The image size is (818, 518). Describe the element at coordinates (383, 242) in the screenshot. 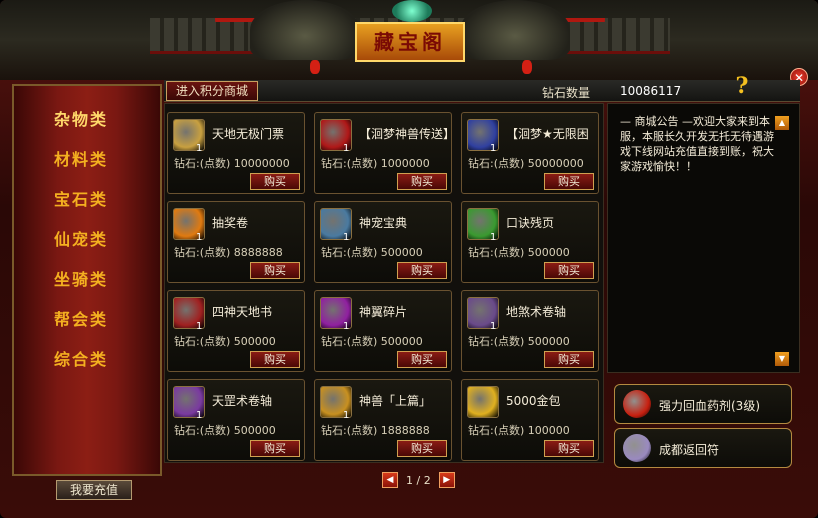

I see `item-card: 1 神宠宝典钻石:(点数) 500000 购买` at that location.